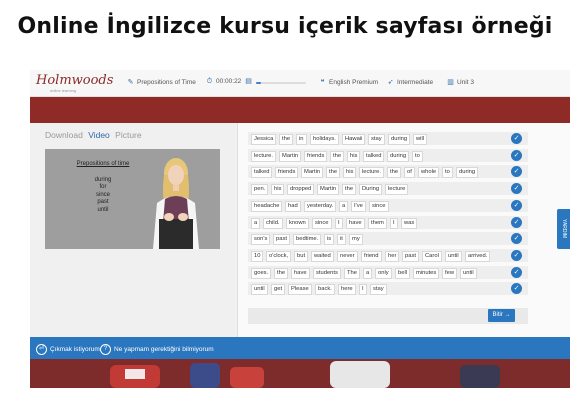 Image resolution: width=570 pixels, height=410 pixels. Describe the element at coordinates (273, 223) in the screenshot. I see `word-chip: child.` at that location.